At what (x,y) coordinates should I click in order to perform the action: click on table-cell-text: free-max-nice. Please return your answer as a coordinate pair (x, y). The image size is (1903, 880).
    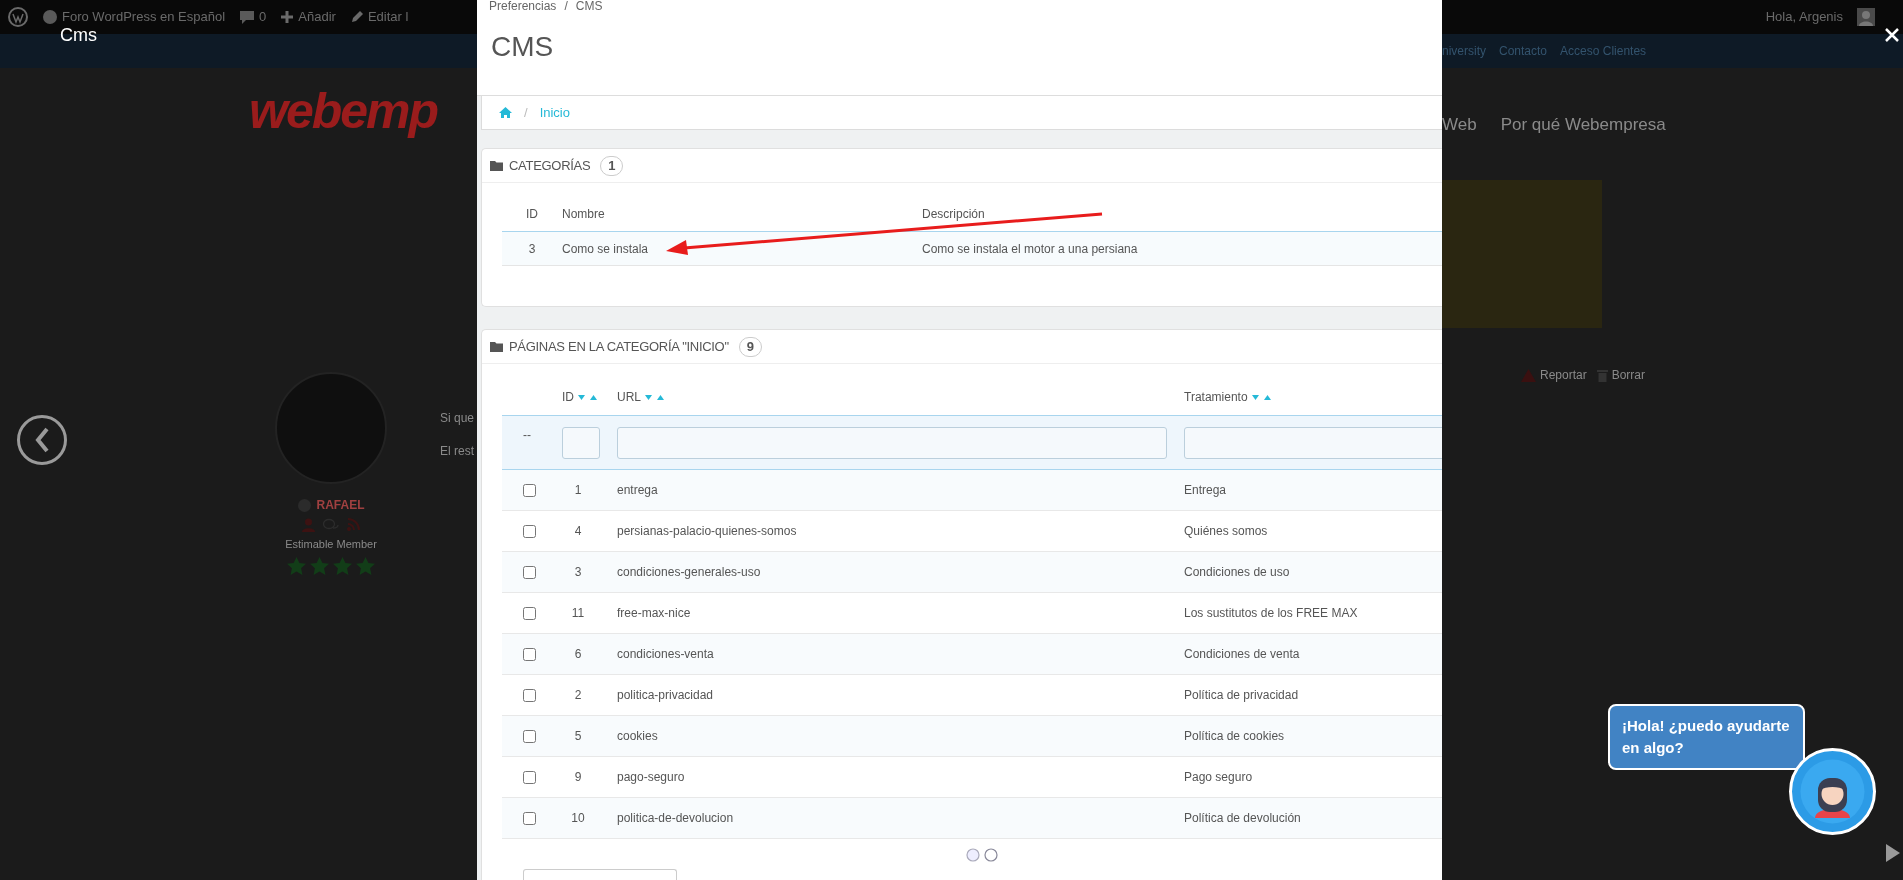
    Looking at the image, I should click on (654, 613).